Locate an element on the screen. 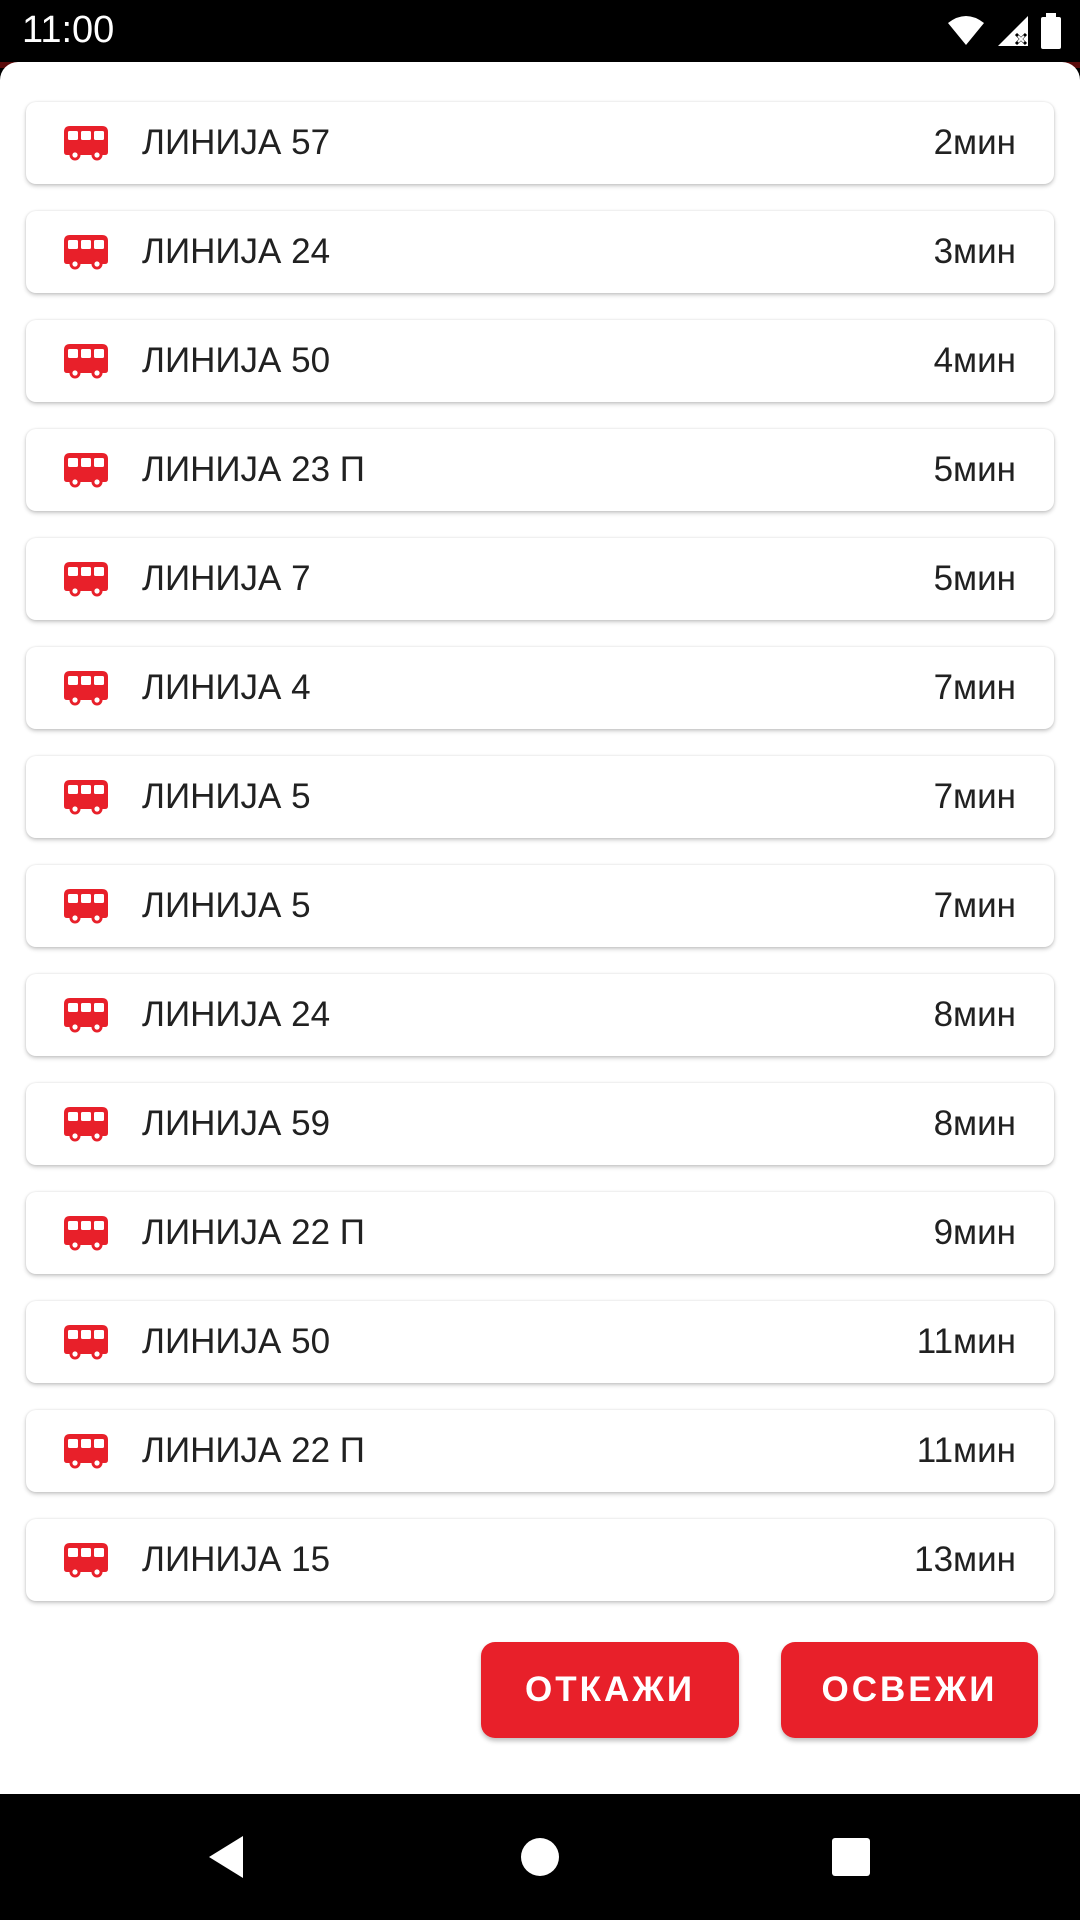  line-label: ЛИНИЈА 7 is located at coordinates (226, 578).